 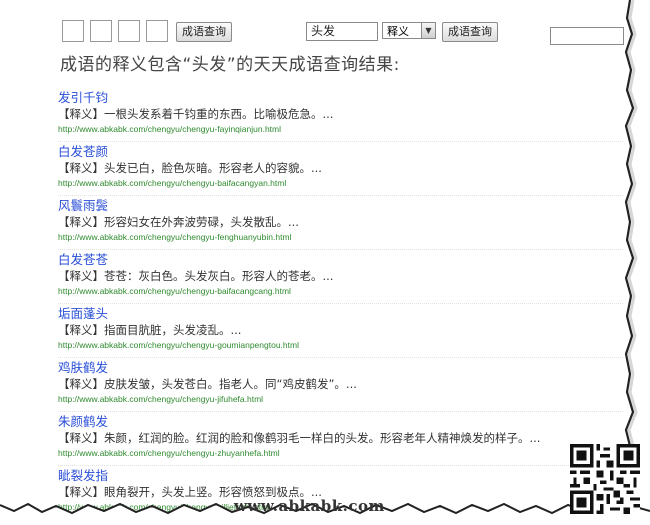 I want to click on qr-code-icon, so click(x=605, y=479).